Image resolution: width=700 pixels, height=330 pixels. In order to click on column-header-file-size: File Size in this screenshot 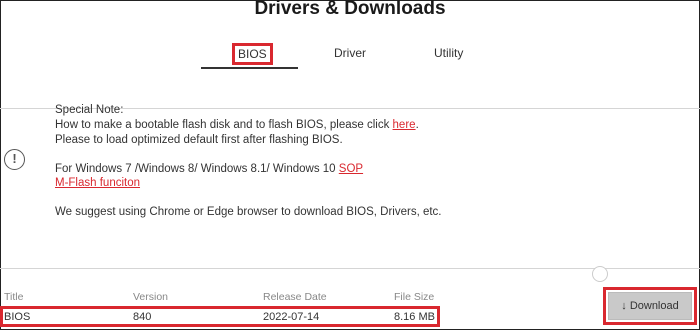, I will do `click(414, 297)`.